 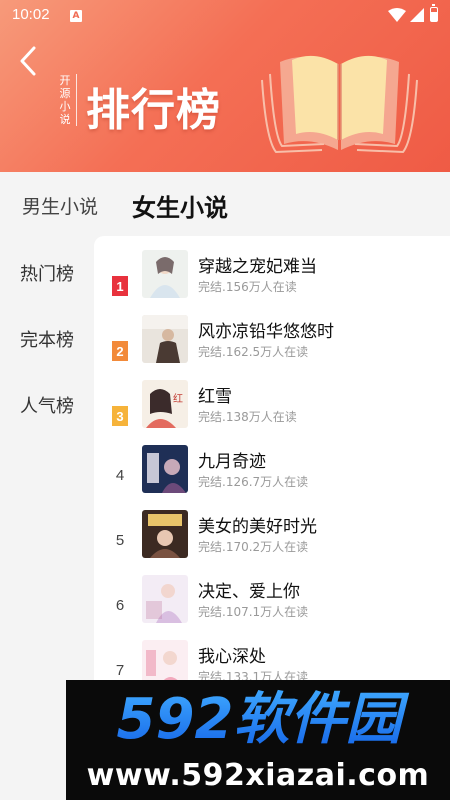 I want to click on book-row: 5 美女的美好时光 完结.170.2万人在读, so click(x=272, y=543).